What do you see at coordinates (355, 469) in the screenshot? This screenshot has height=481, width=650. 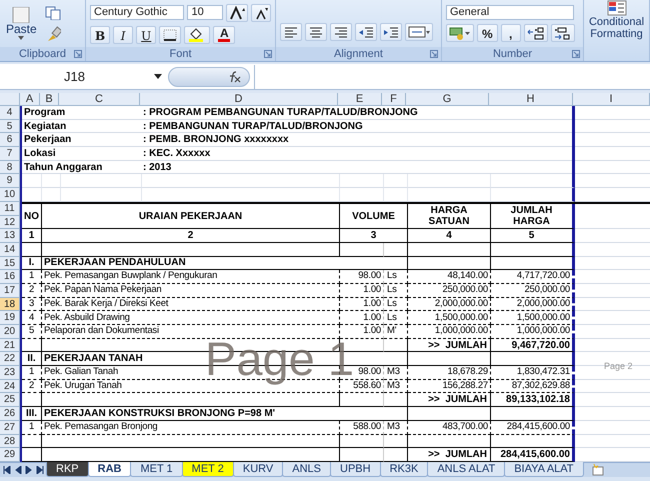 I see `sheet-tab: UPBH` at bounding box center [355, 469].